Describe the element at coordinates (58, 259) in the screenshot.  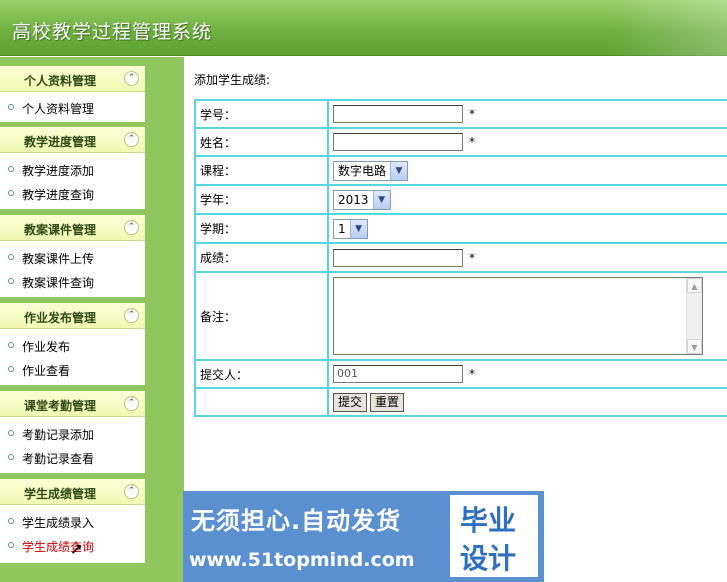
I see `sidebar-item-label: 教案课件上传` at that location.